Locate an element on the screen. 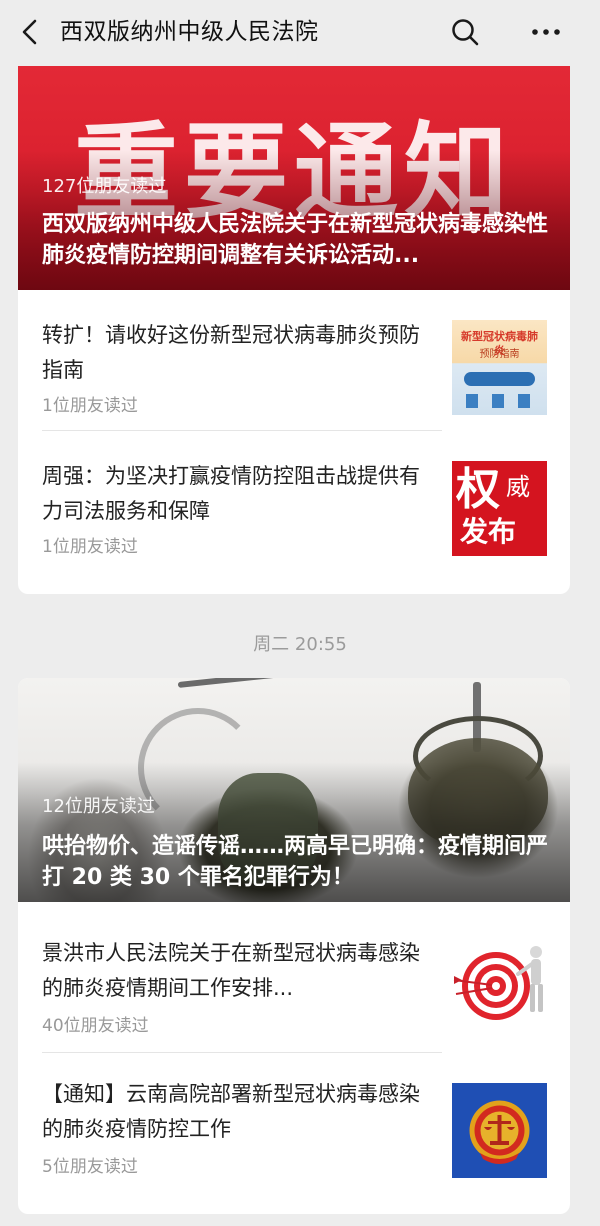 The image size is (600, 1226). article-thumbnail: 权 威 发布 is located at coordinates (499, 508).